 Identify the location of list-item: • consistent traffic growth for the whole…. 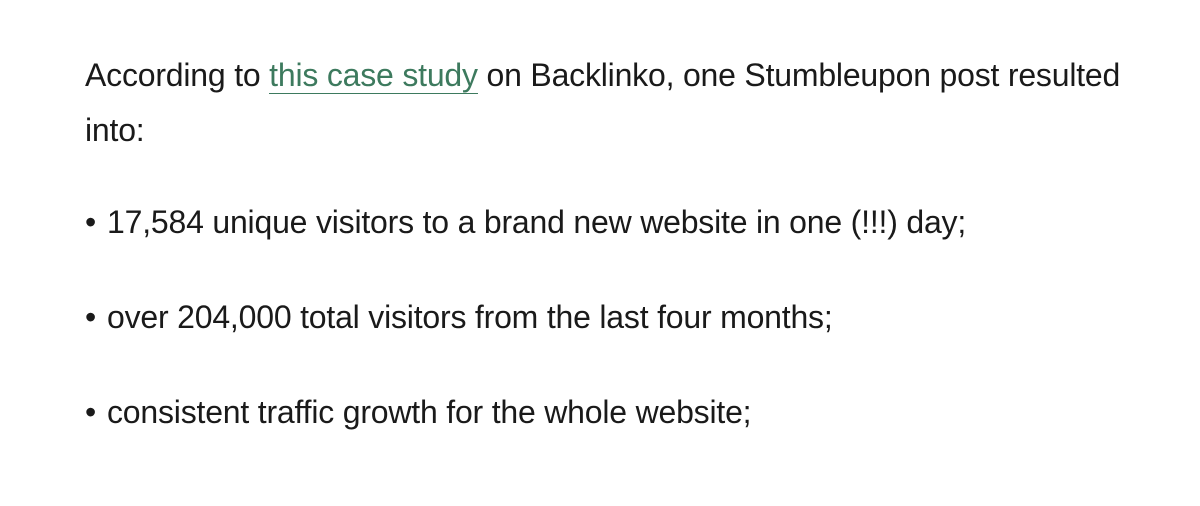
(525, 412).